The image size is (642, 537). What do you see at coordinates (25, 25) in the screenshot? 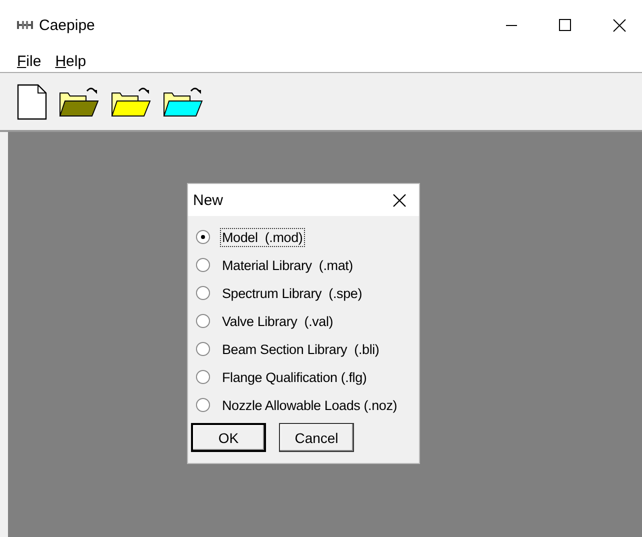
I see `app-icon` at bounding box center [25, 25].